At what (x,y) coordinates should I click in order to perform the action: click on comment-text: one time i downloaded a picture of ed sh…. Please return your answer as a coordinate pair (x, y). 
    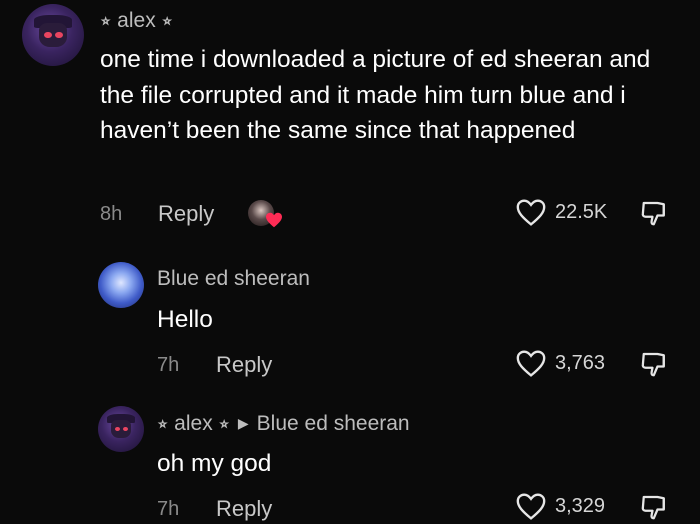
    Looking at the image, I should click on (375, 95).